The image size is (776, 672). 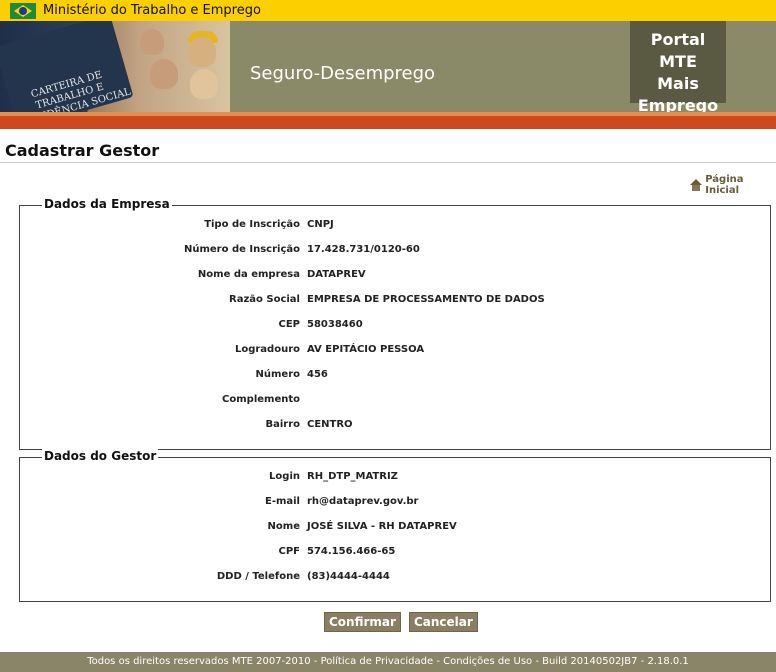 What do you see at coordinates (241, 249) in the screenshot?
I see `field-label: Número de Inscrição` at bounding box center [241, 249].